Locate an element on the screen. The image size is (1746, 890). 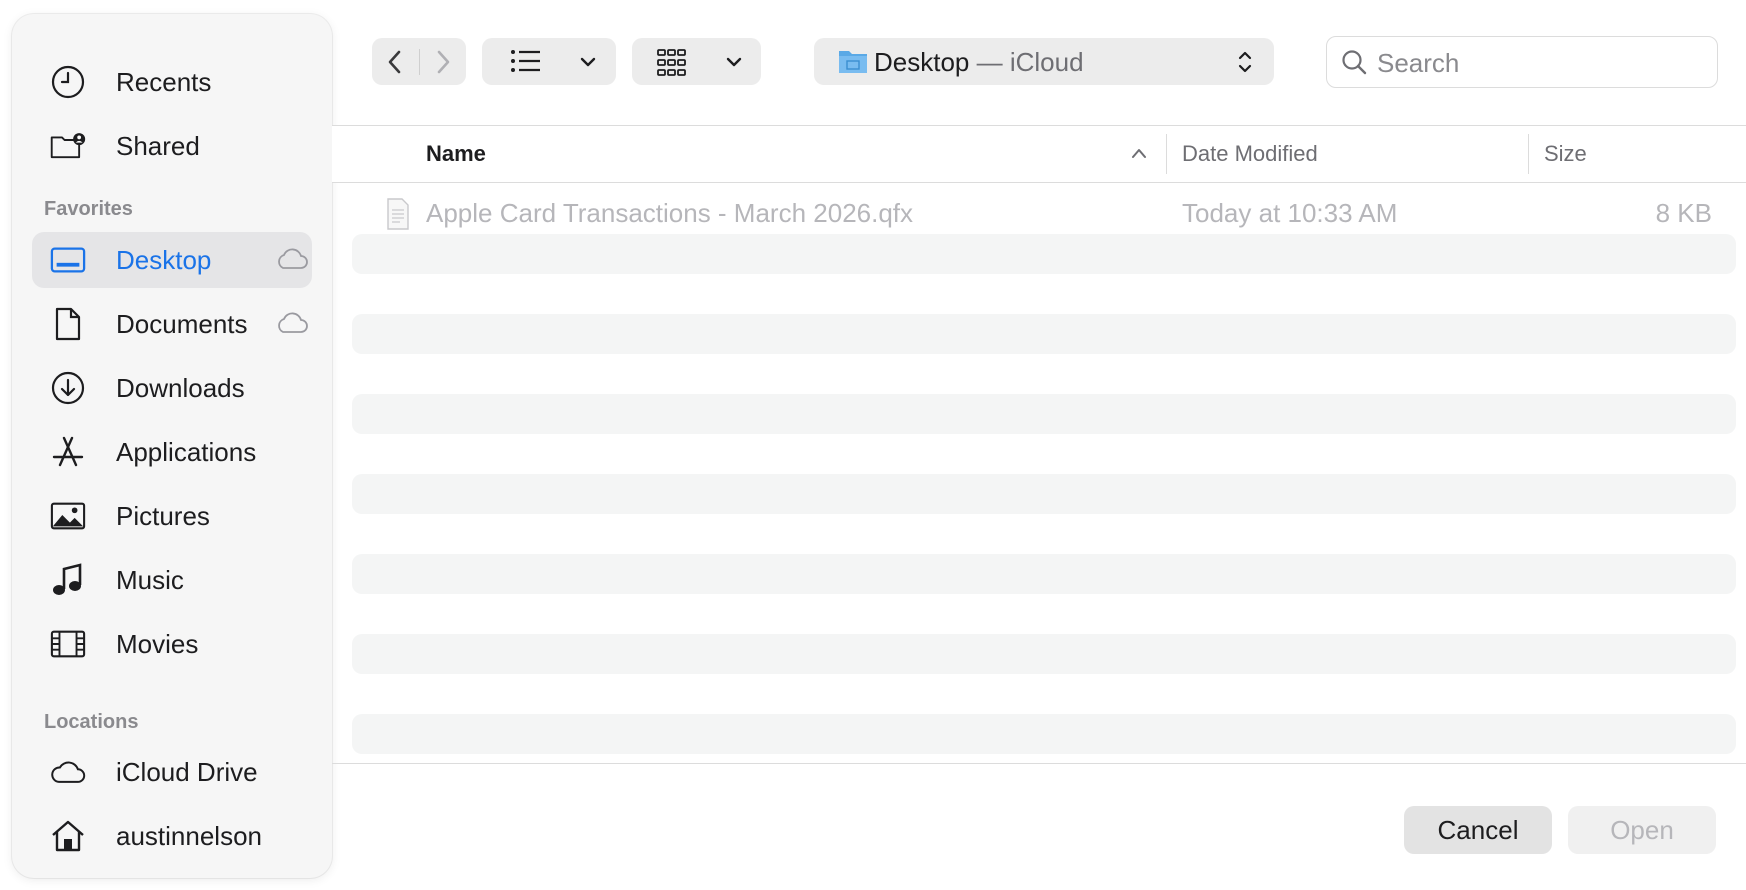
sidebar-item-pictures: Pictures is located at coordinates (172, 516).